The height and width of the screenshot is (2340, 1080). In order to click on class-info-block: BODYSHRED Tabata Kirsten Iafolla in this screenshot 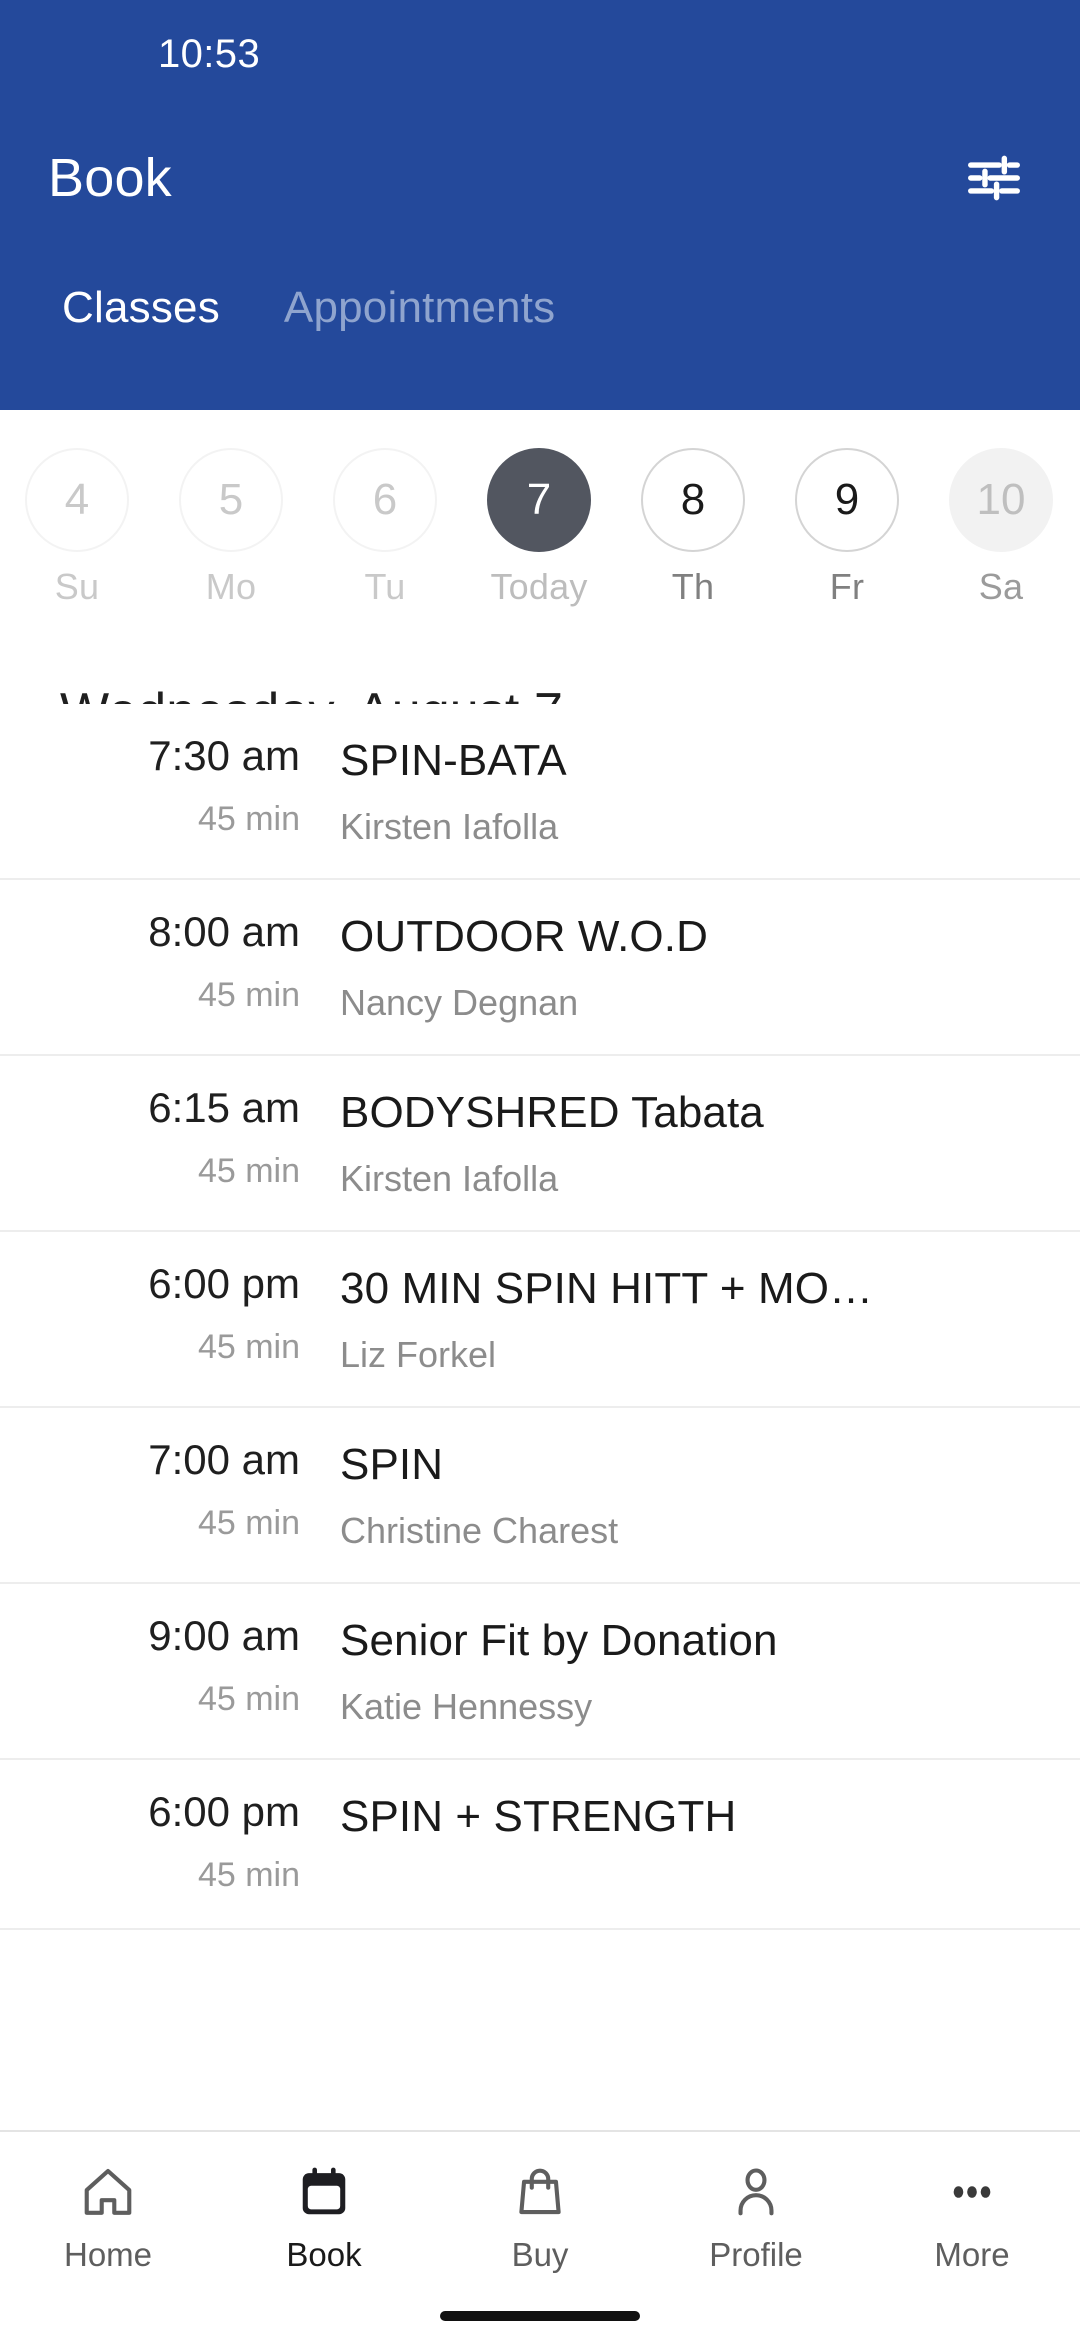, I will do `click(685, 1143)`.